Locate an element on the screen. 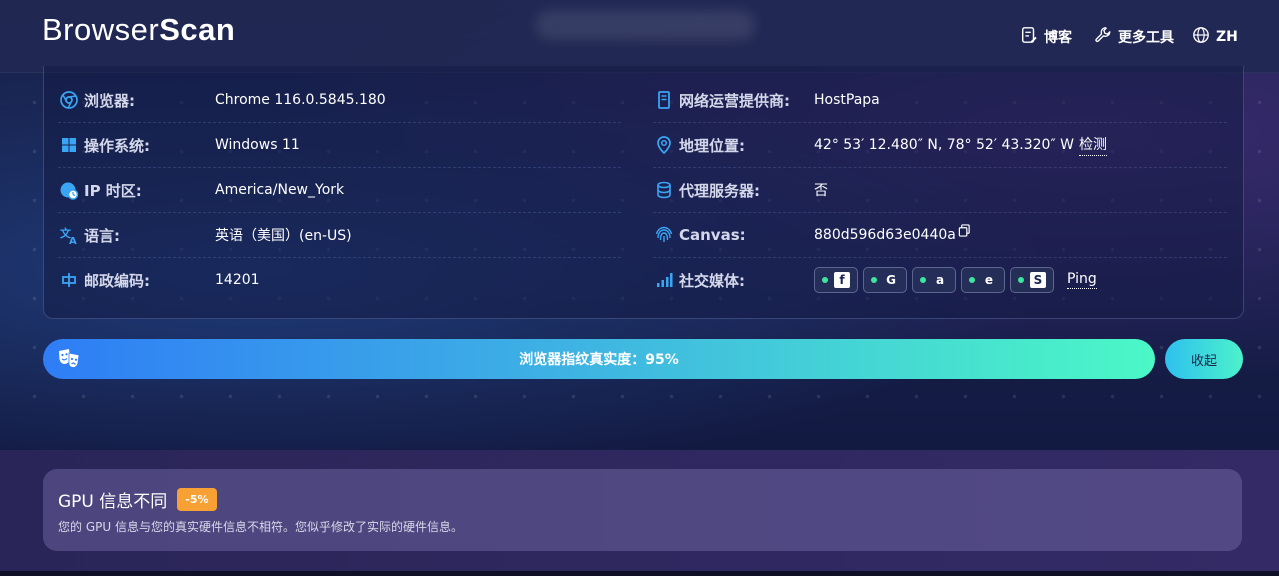  isp-value: HostPapa is located at coordinates (847, 100).